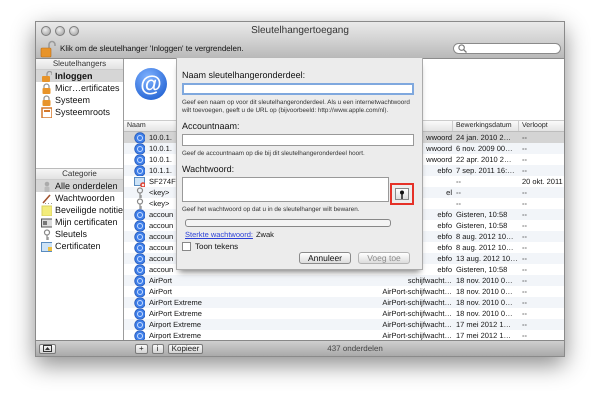 The height and width of the screenshot is (405, 600). I want to click on window-title: Sleutelhangertoegang, so click(300, 30).